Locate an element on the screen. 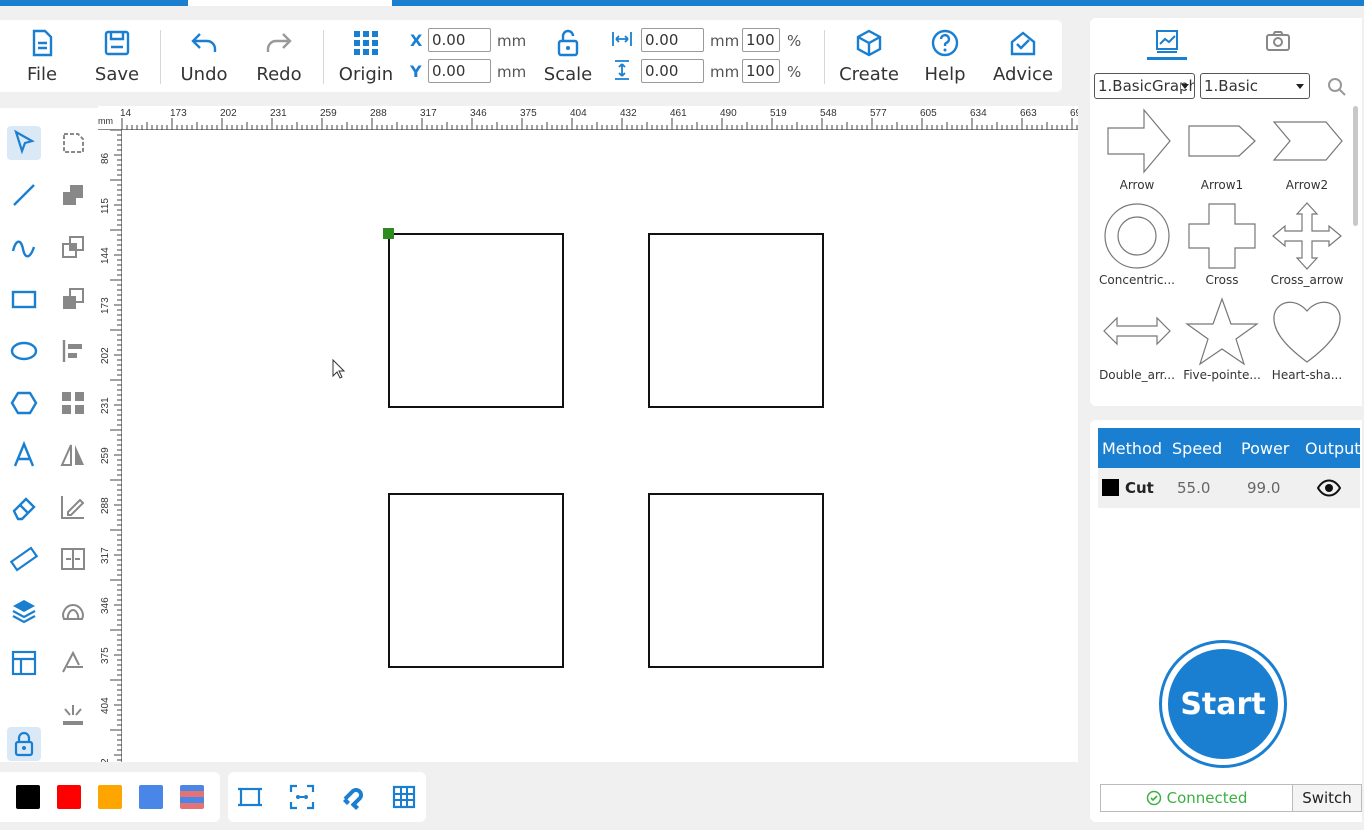 Image resolution: width=1364 pixels, height=830 pixels. ruler-left-ticks: 86 115 144 173 202 231 259 288 317 346 375 404 2 is located at coordinates (111, 446).